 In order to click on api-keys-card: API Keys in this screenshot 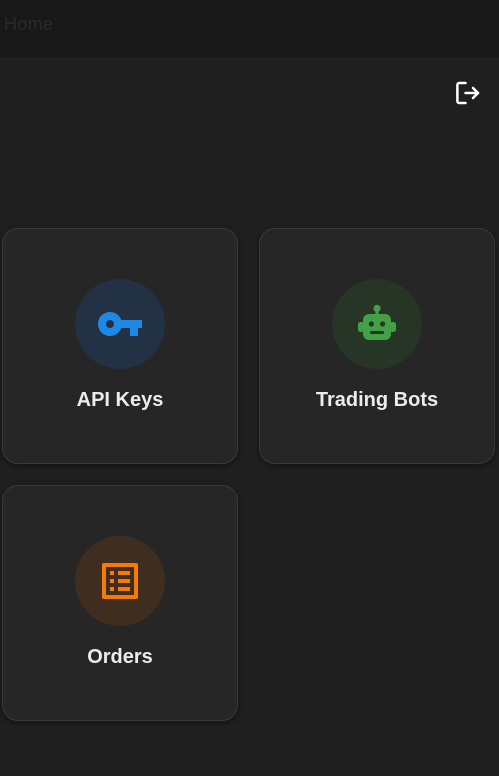, I will do `click(120, 346)`.